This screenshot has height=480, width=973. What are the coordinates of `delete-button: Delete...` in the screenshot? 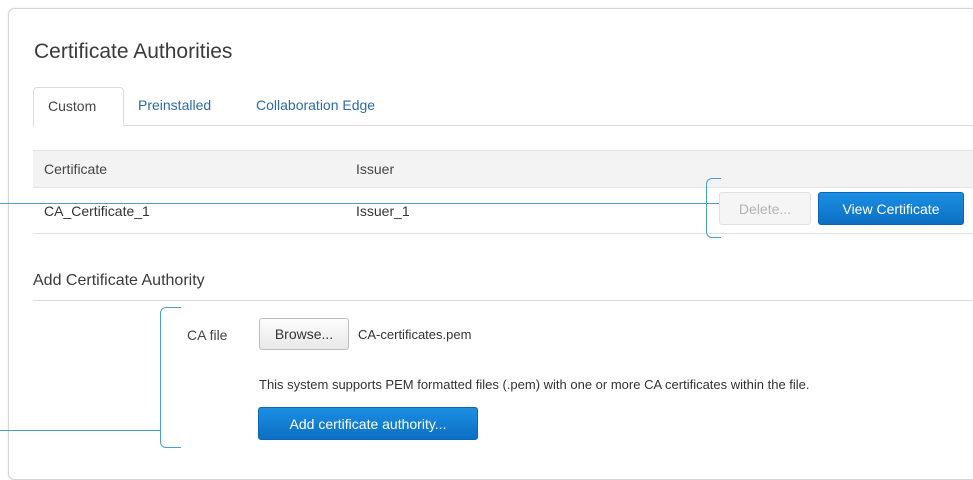 It's located at (765, 208).